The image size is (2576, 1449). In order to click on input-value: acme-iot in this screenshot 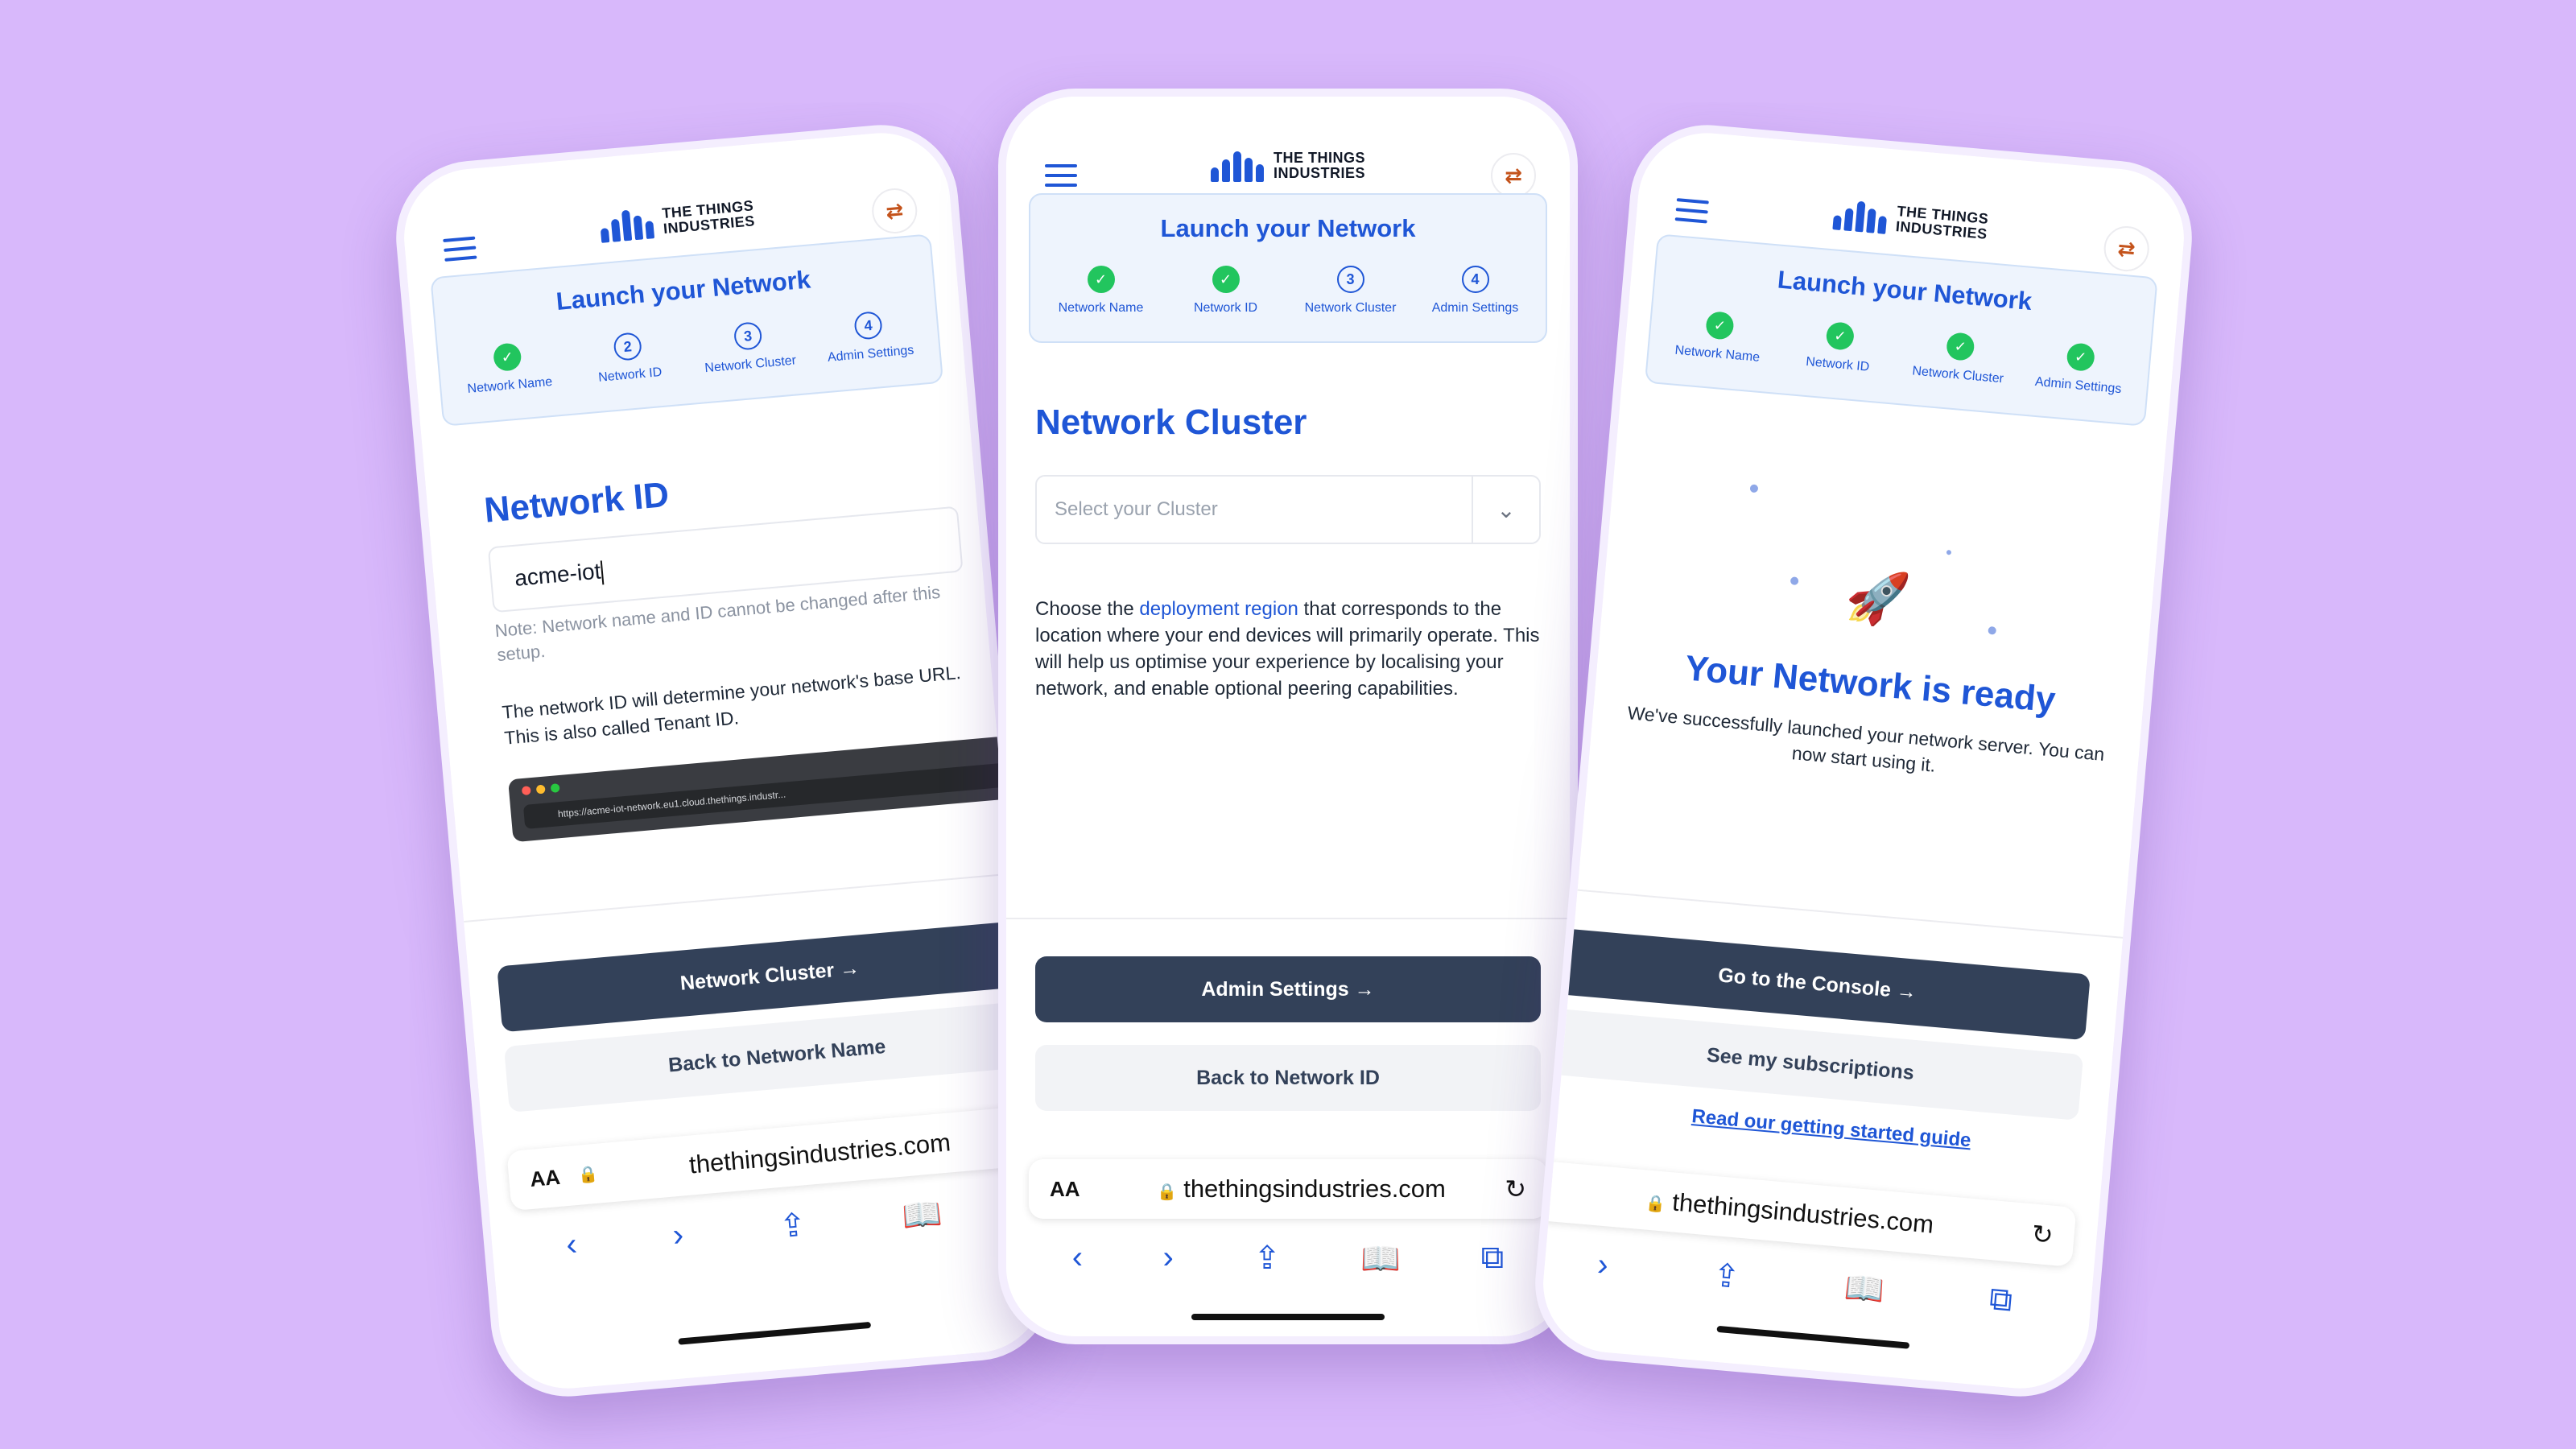, I will do `click(557, 574)`.